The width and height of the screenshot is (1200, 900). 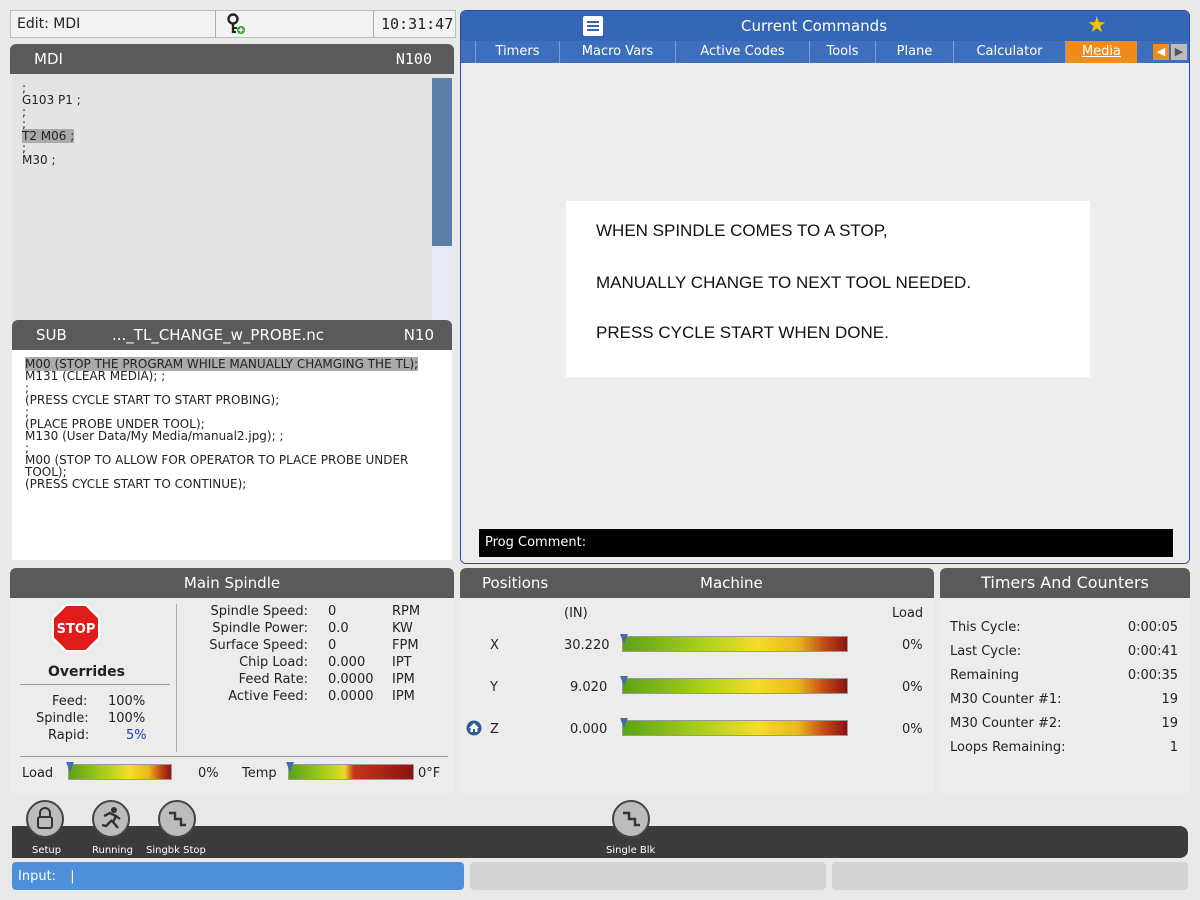 What do you see at coordinates (95, 376) in the screenshot?
I see `code-line: M131 (CLEAR MEDIA); ;` at bounding box center [95, 376].